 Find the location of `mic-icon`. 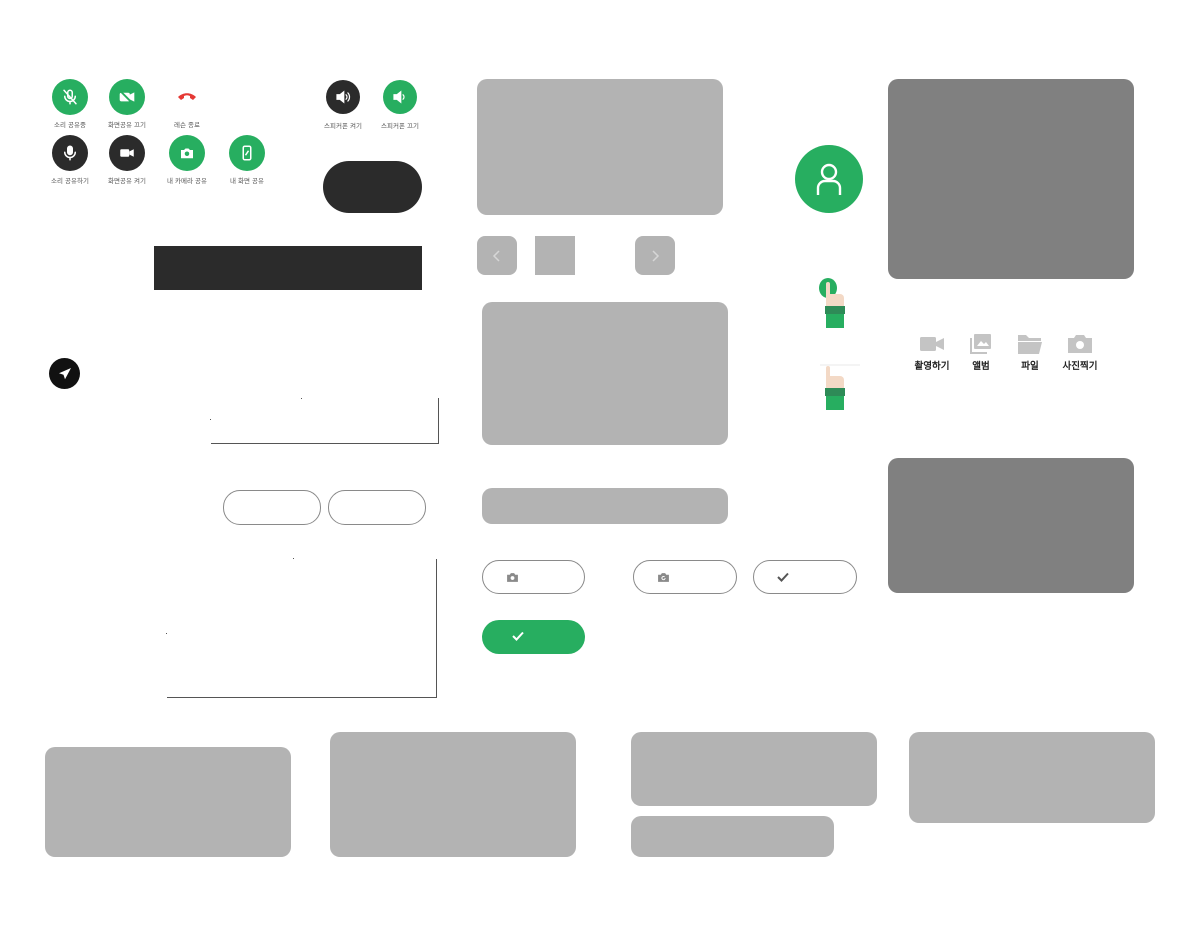

mic-icon is located at coordinates (70, 153).